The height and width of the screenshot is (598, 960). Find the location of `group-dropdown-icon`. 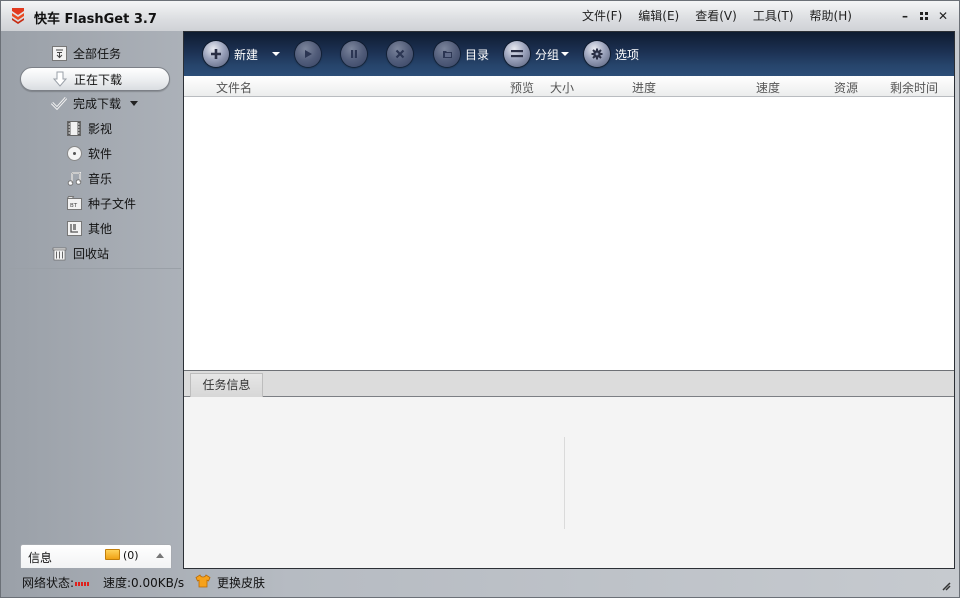

group-dropdown-icon is located at coordinates (565, 54).